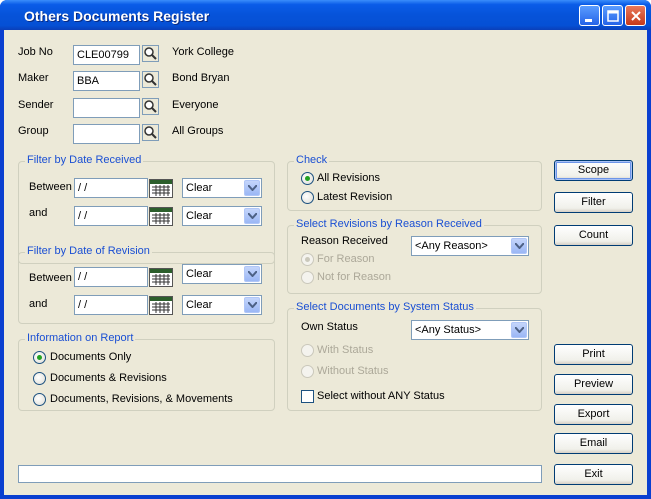 Image resolution: width=651 pixels, height=499 pixels. Describe the element at coordinates (201, 78) in the screenshot. I see `maker-desc: Bond Bryan` at that location.